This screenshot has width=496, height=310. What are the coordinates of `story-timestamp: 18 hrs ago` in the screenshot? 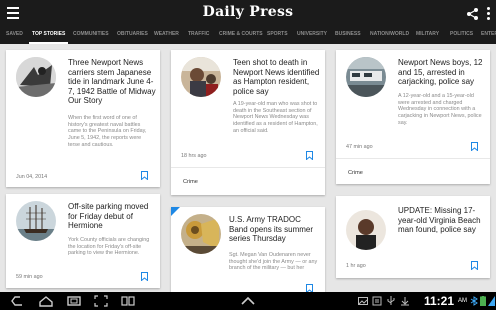 It's located at (194, 156).